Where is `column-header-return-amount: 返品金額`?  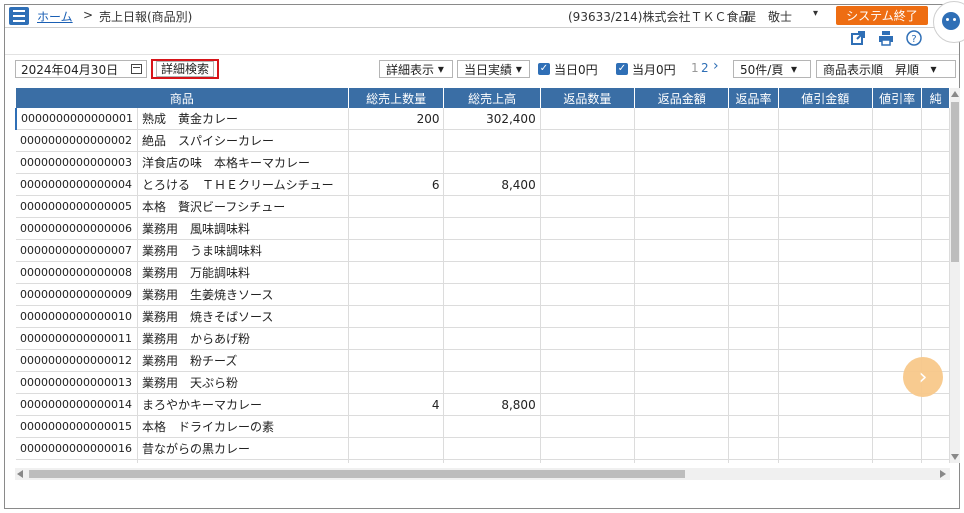
column-header-return-amount: 返品金額 is located at coordinates (682, 98).